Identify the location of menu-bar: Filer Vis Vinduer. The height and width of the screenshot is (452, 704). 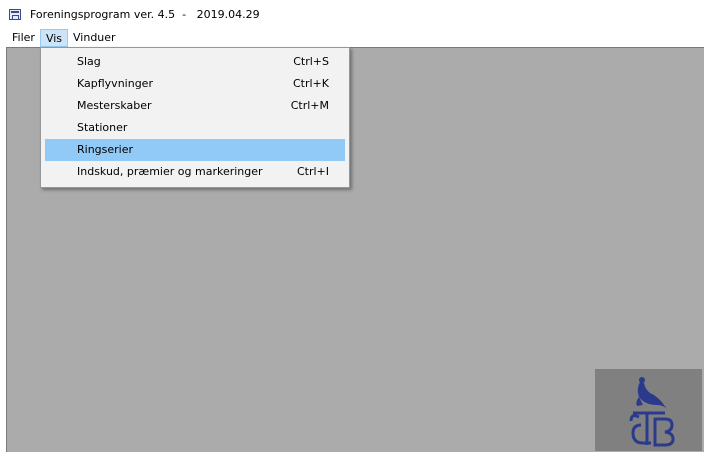
(352, 37).